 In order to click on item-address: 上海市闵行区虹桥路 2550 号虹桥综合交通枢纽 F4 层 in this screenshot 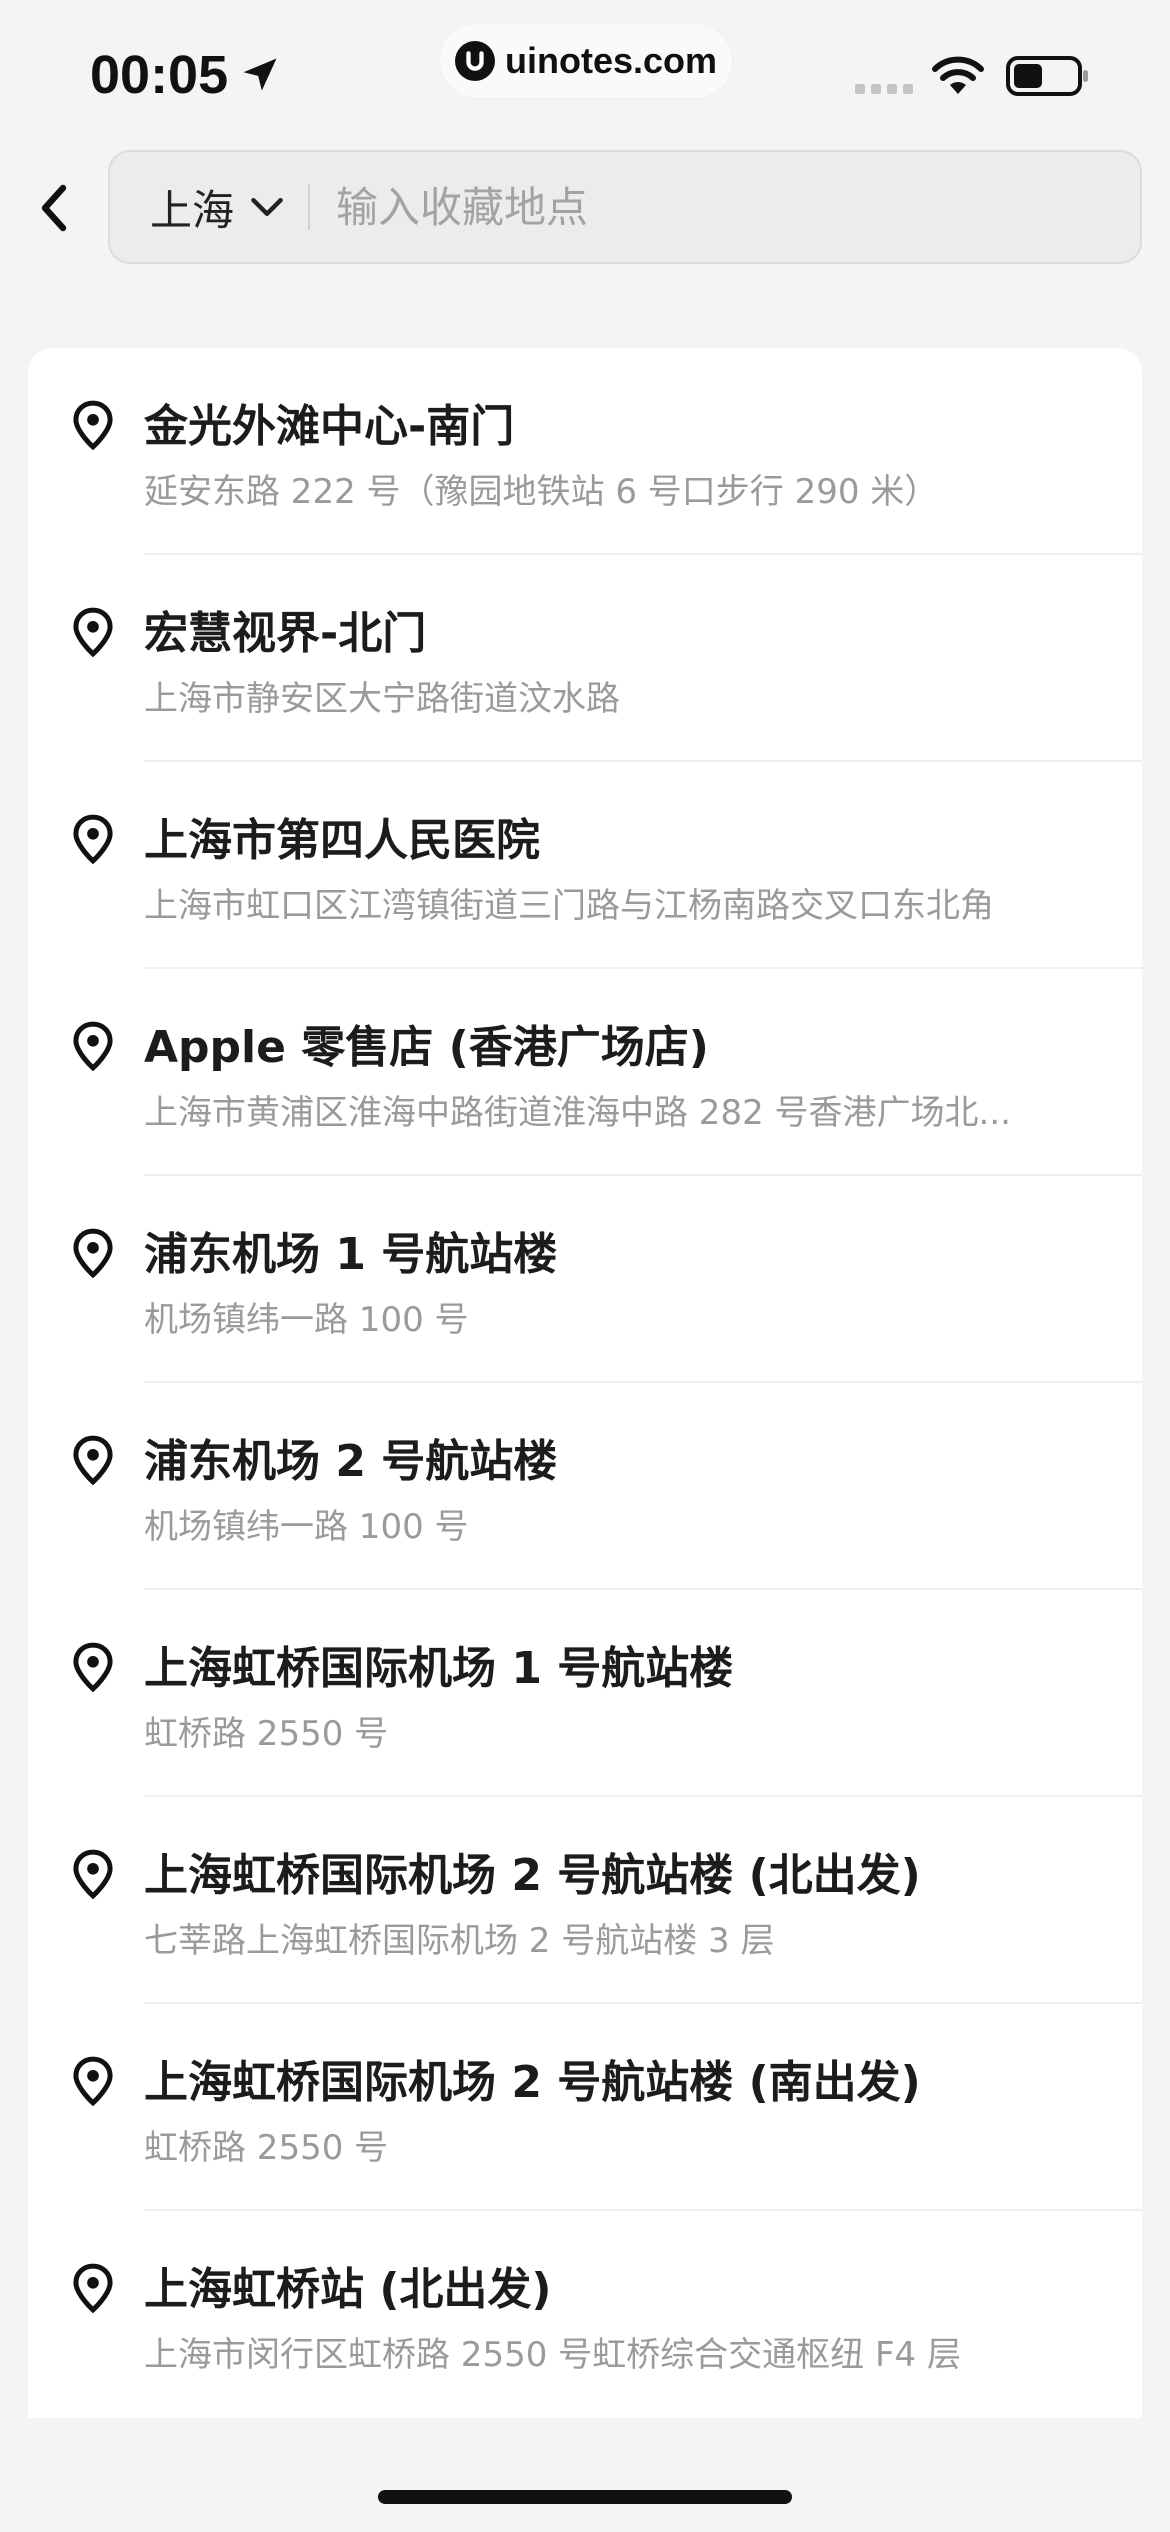, I will do `click(552, 2355)`.